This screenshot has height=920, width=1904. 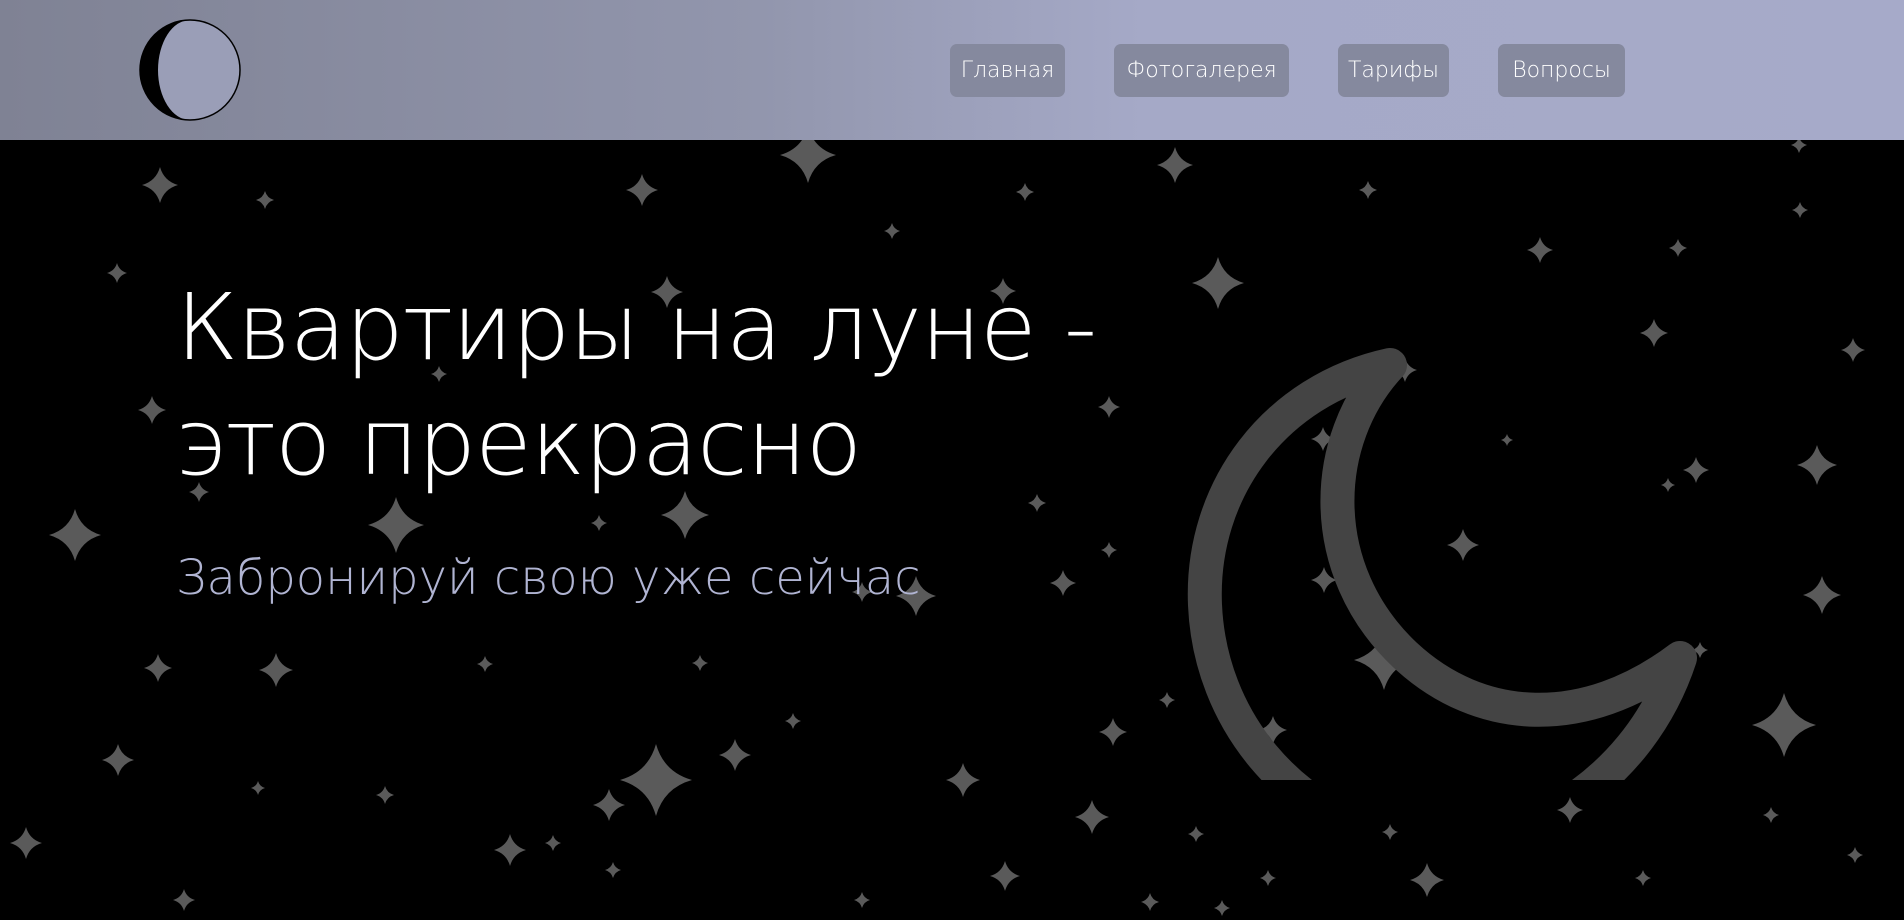 I want to click on hero-title-line-2: это прекрасно, so click(x=519, y=442).